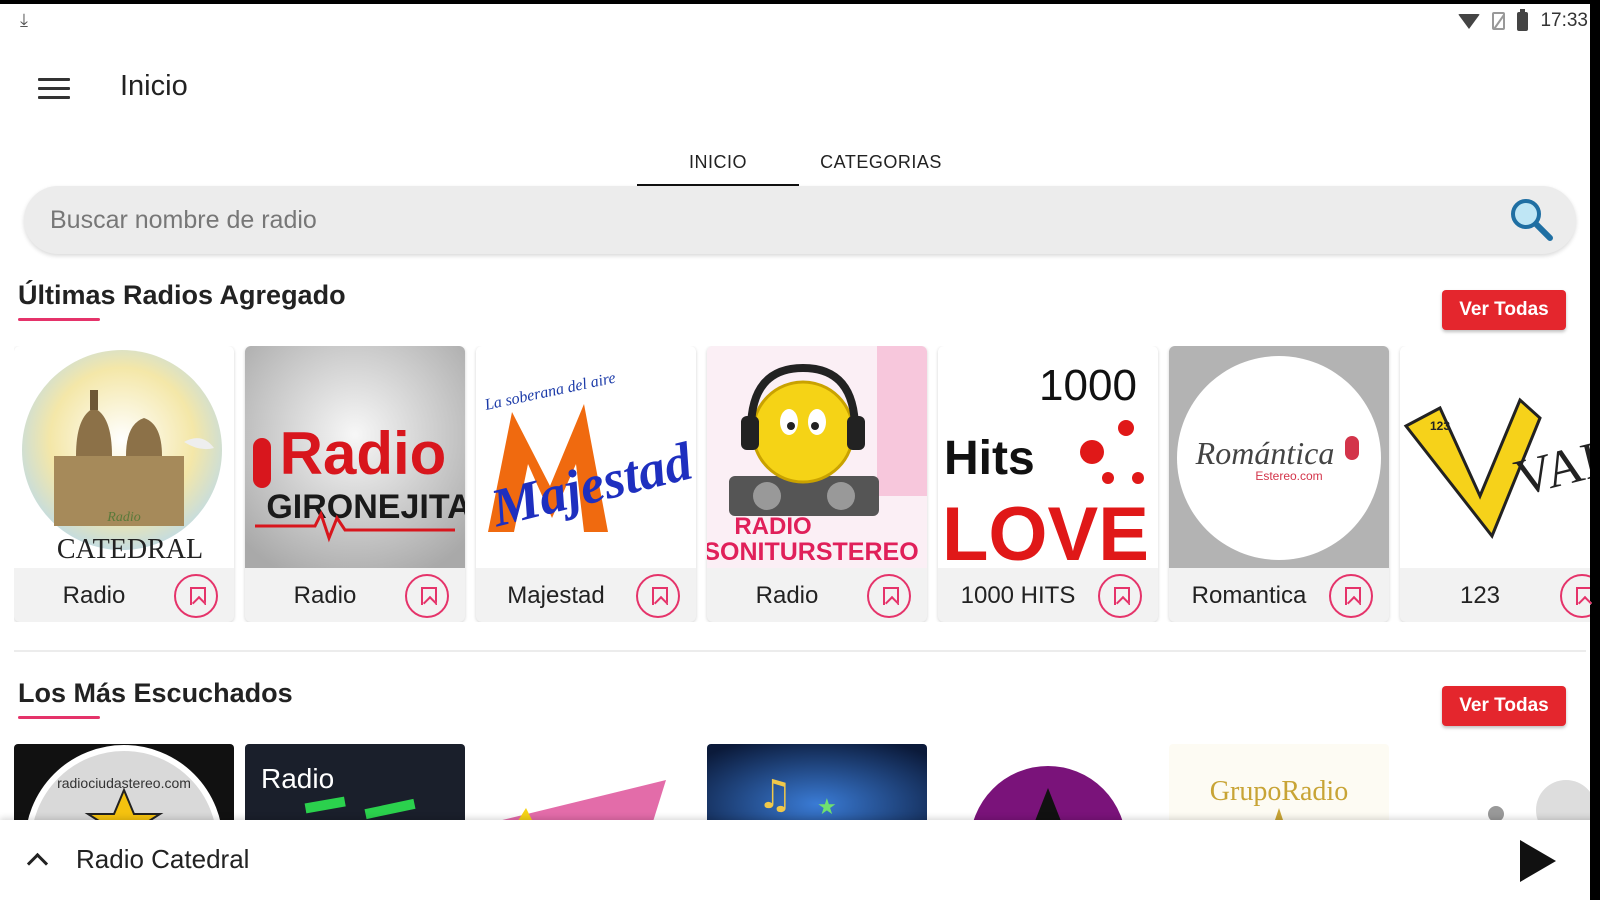  I want to click on ver-todas-latest-button: Ver Todas, so click(1504, 310).